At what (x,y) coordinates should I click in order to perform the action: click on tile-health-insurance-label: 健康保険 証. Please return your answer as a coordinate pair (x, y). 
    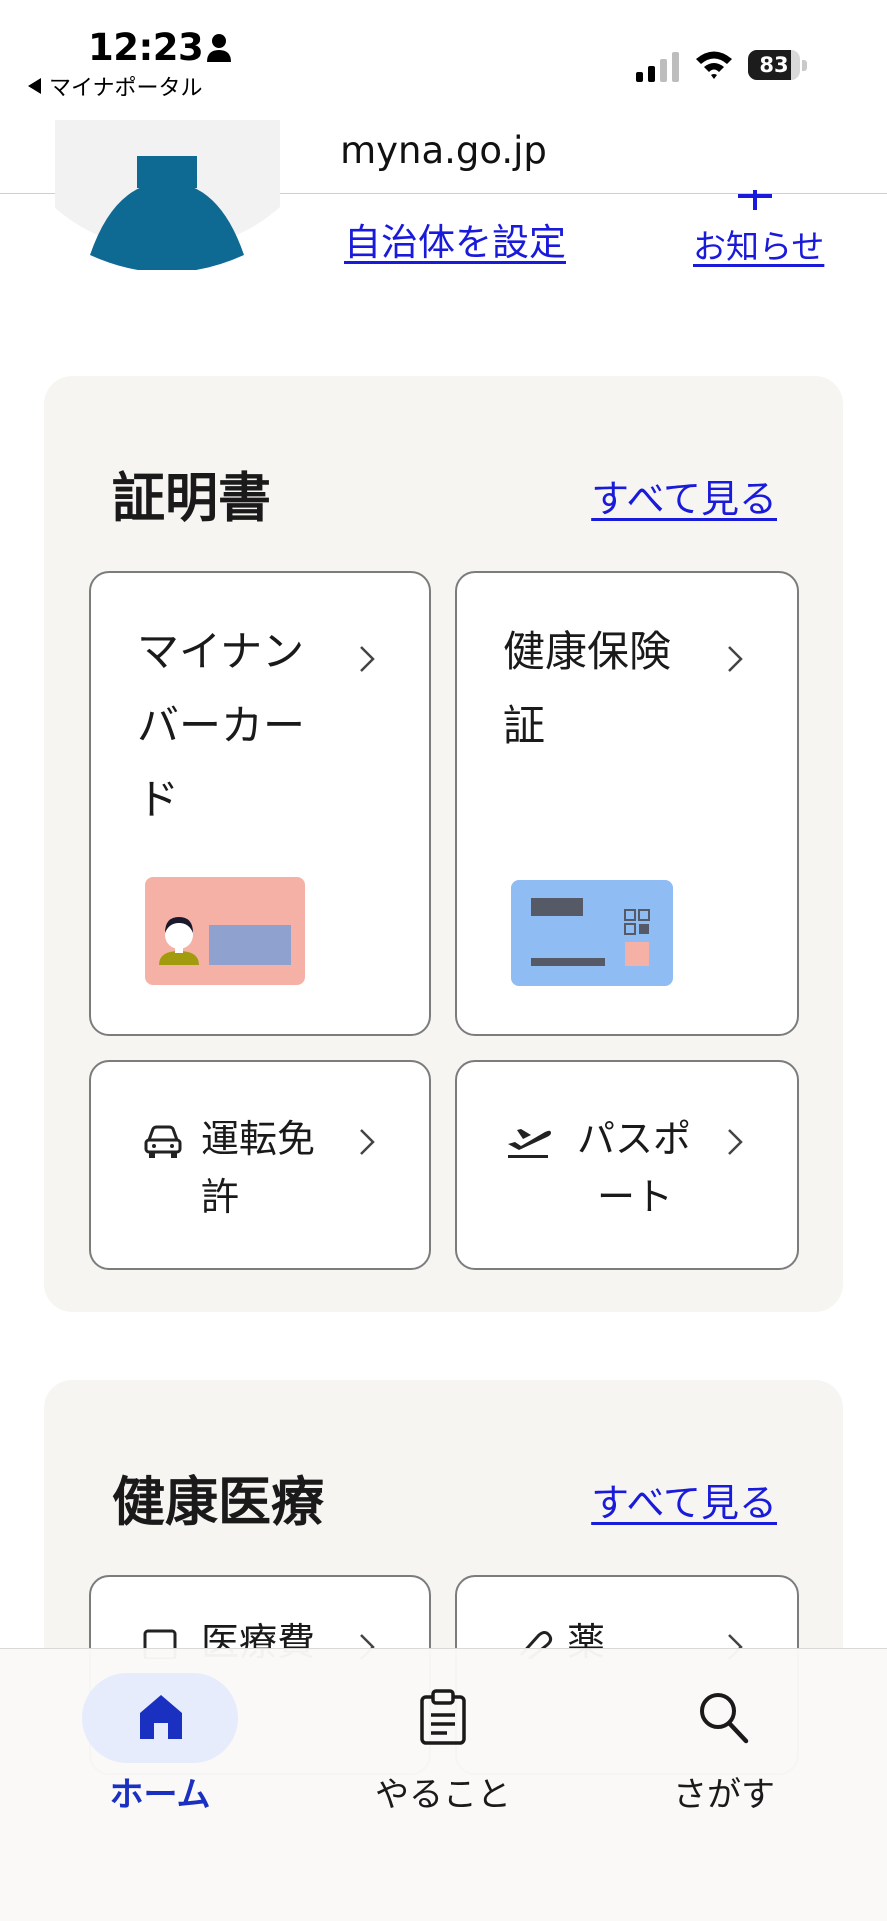
    Looking at the image, I should click on (587, 688).